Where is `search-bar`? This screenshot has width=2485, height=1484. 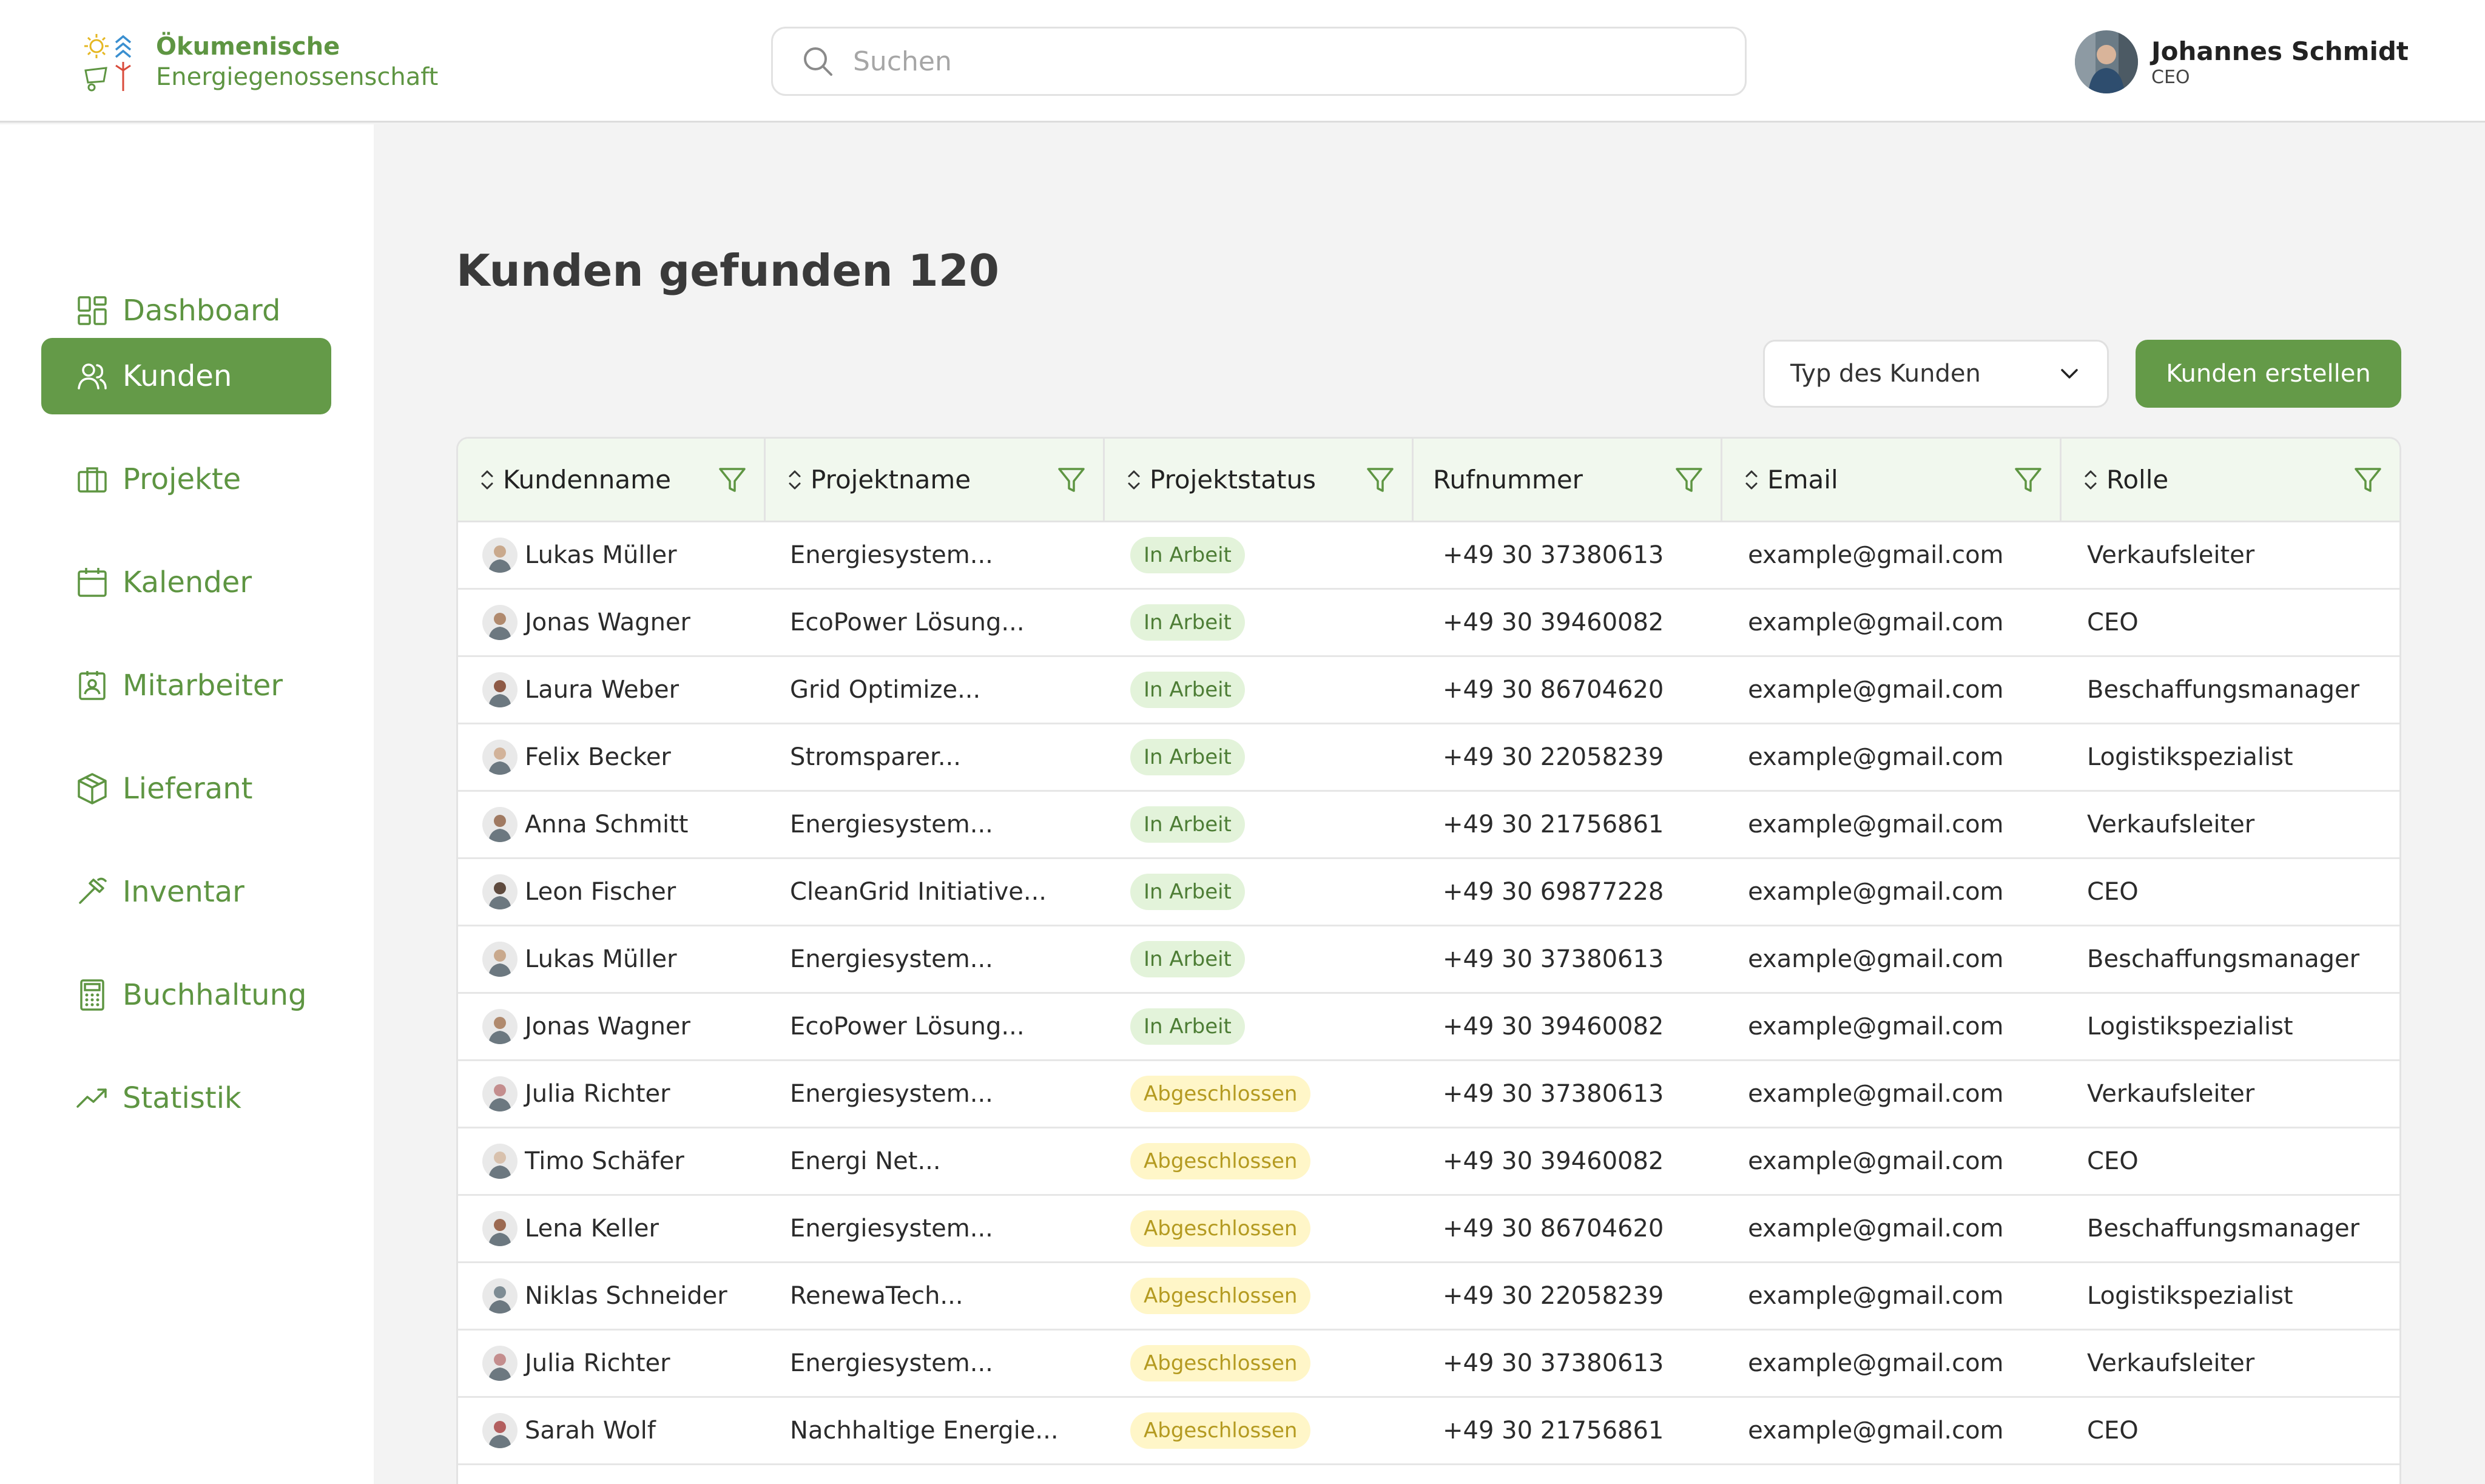
search-bar is located at coordinates (1259, 61).